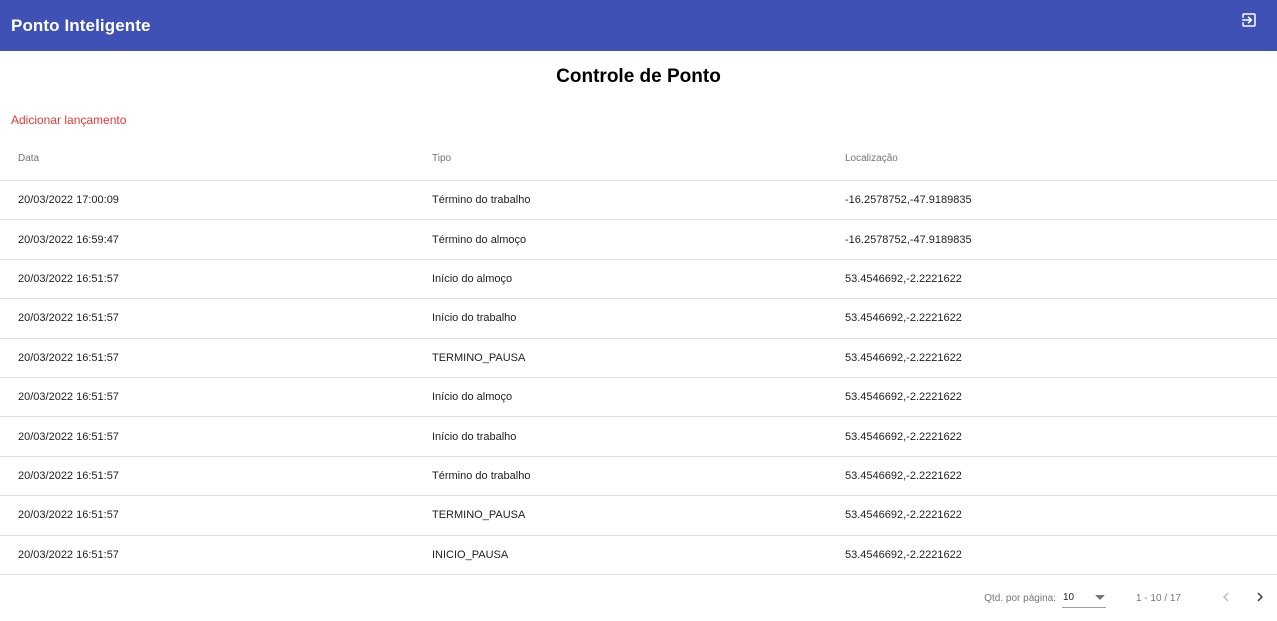 The height and width of the screenshot is (621, 1277). Describe the element at coordinates (68, 200) in the screenshot. I see `cell-data: 20/03/2022 17:00:09` at that location.